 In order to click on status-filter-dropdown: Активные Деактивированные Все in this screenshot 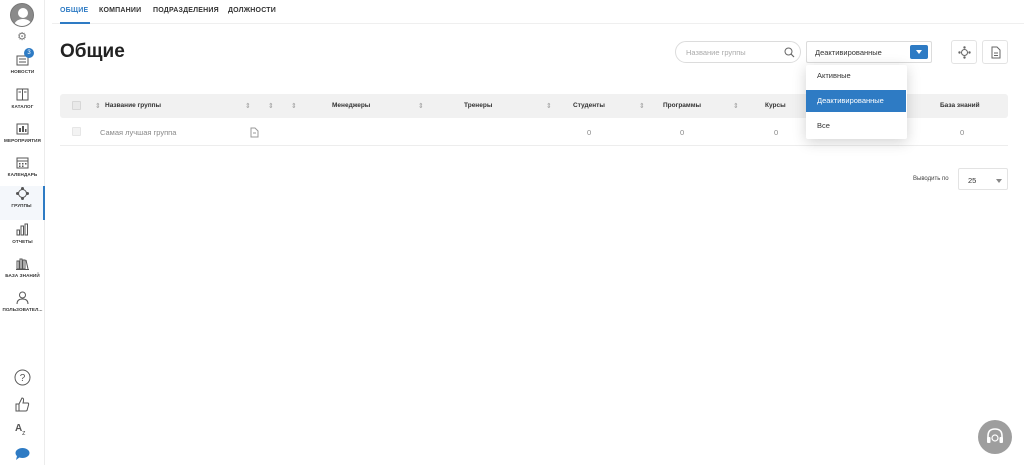, I will do `click(856, 102)`.